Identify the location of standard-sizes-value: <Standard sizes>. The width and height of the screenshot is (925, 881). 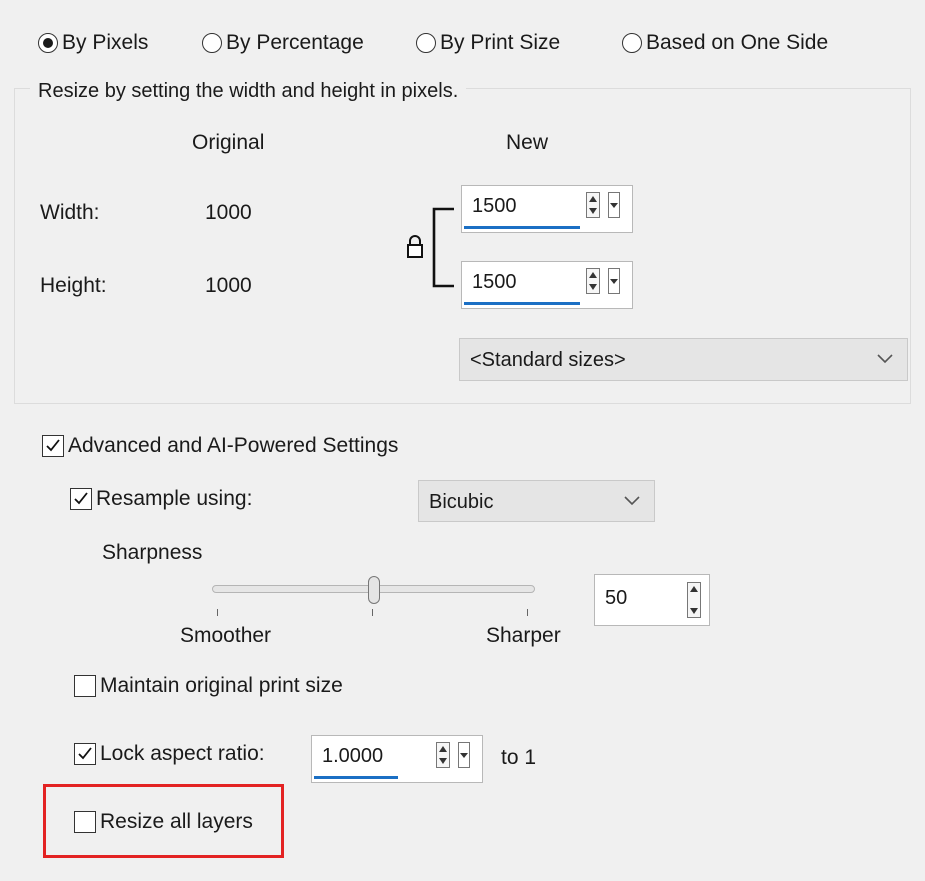
(548, 360).